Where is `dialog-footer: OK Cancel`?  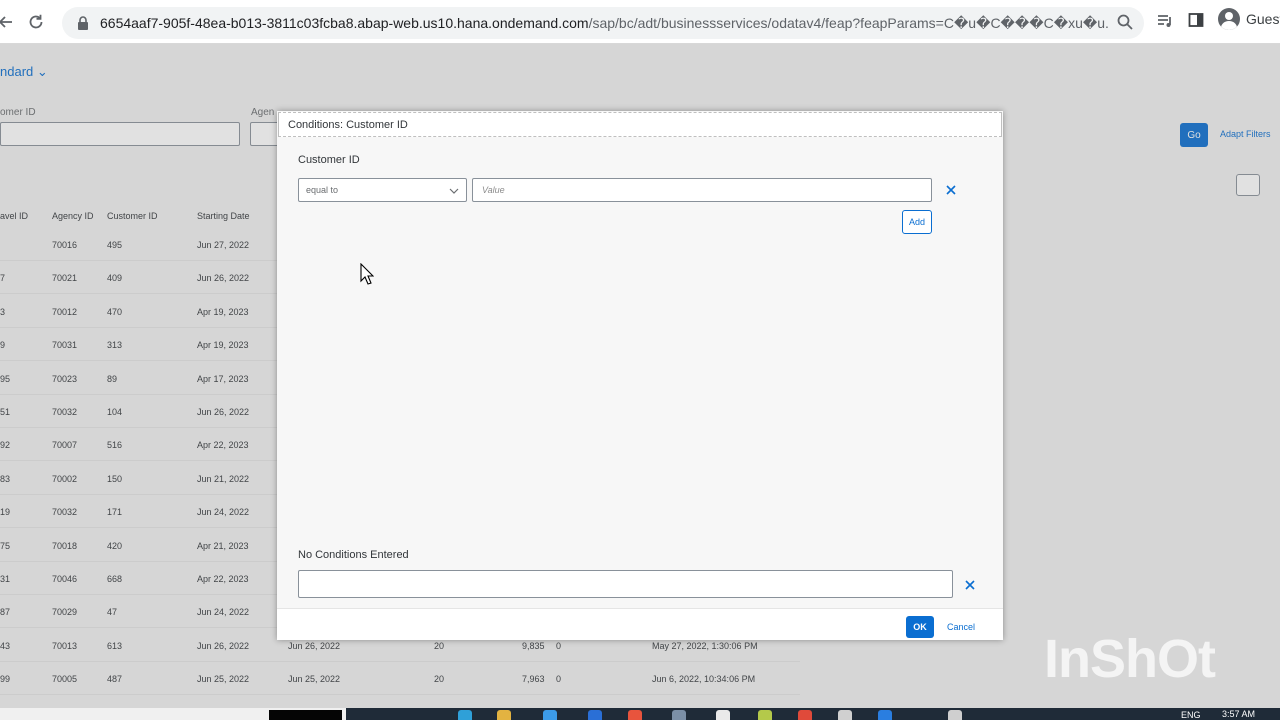 dialog-footer: OK Cancel is located at coordinates (640, 624).